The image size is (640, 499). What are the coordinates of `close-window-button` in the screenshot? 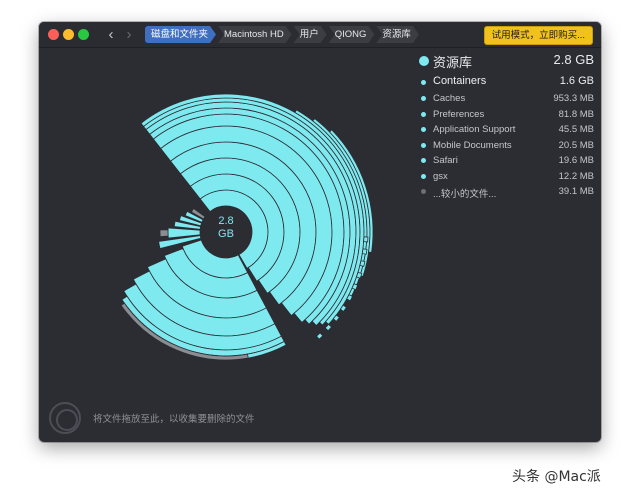 It's located at (53, 34).